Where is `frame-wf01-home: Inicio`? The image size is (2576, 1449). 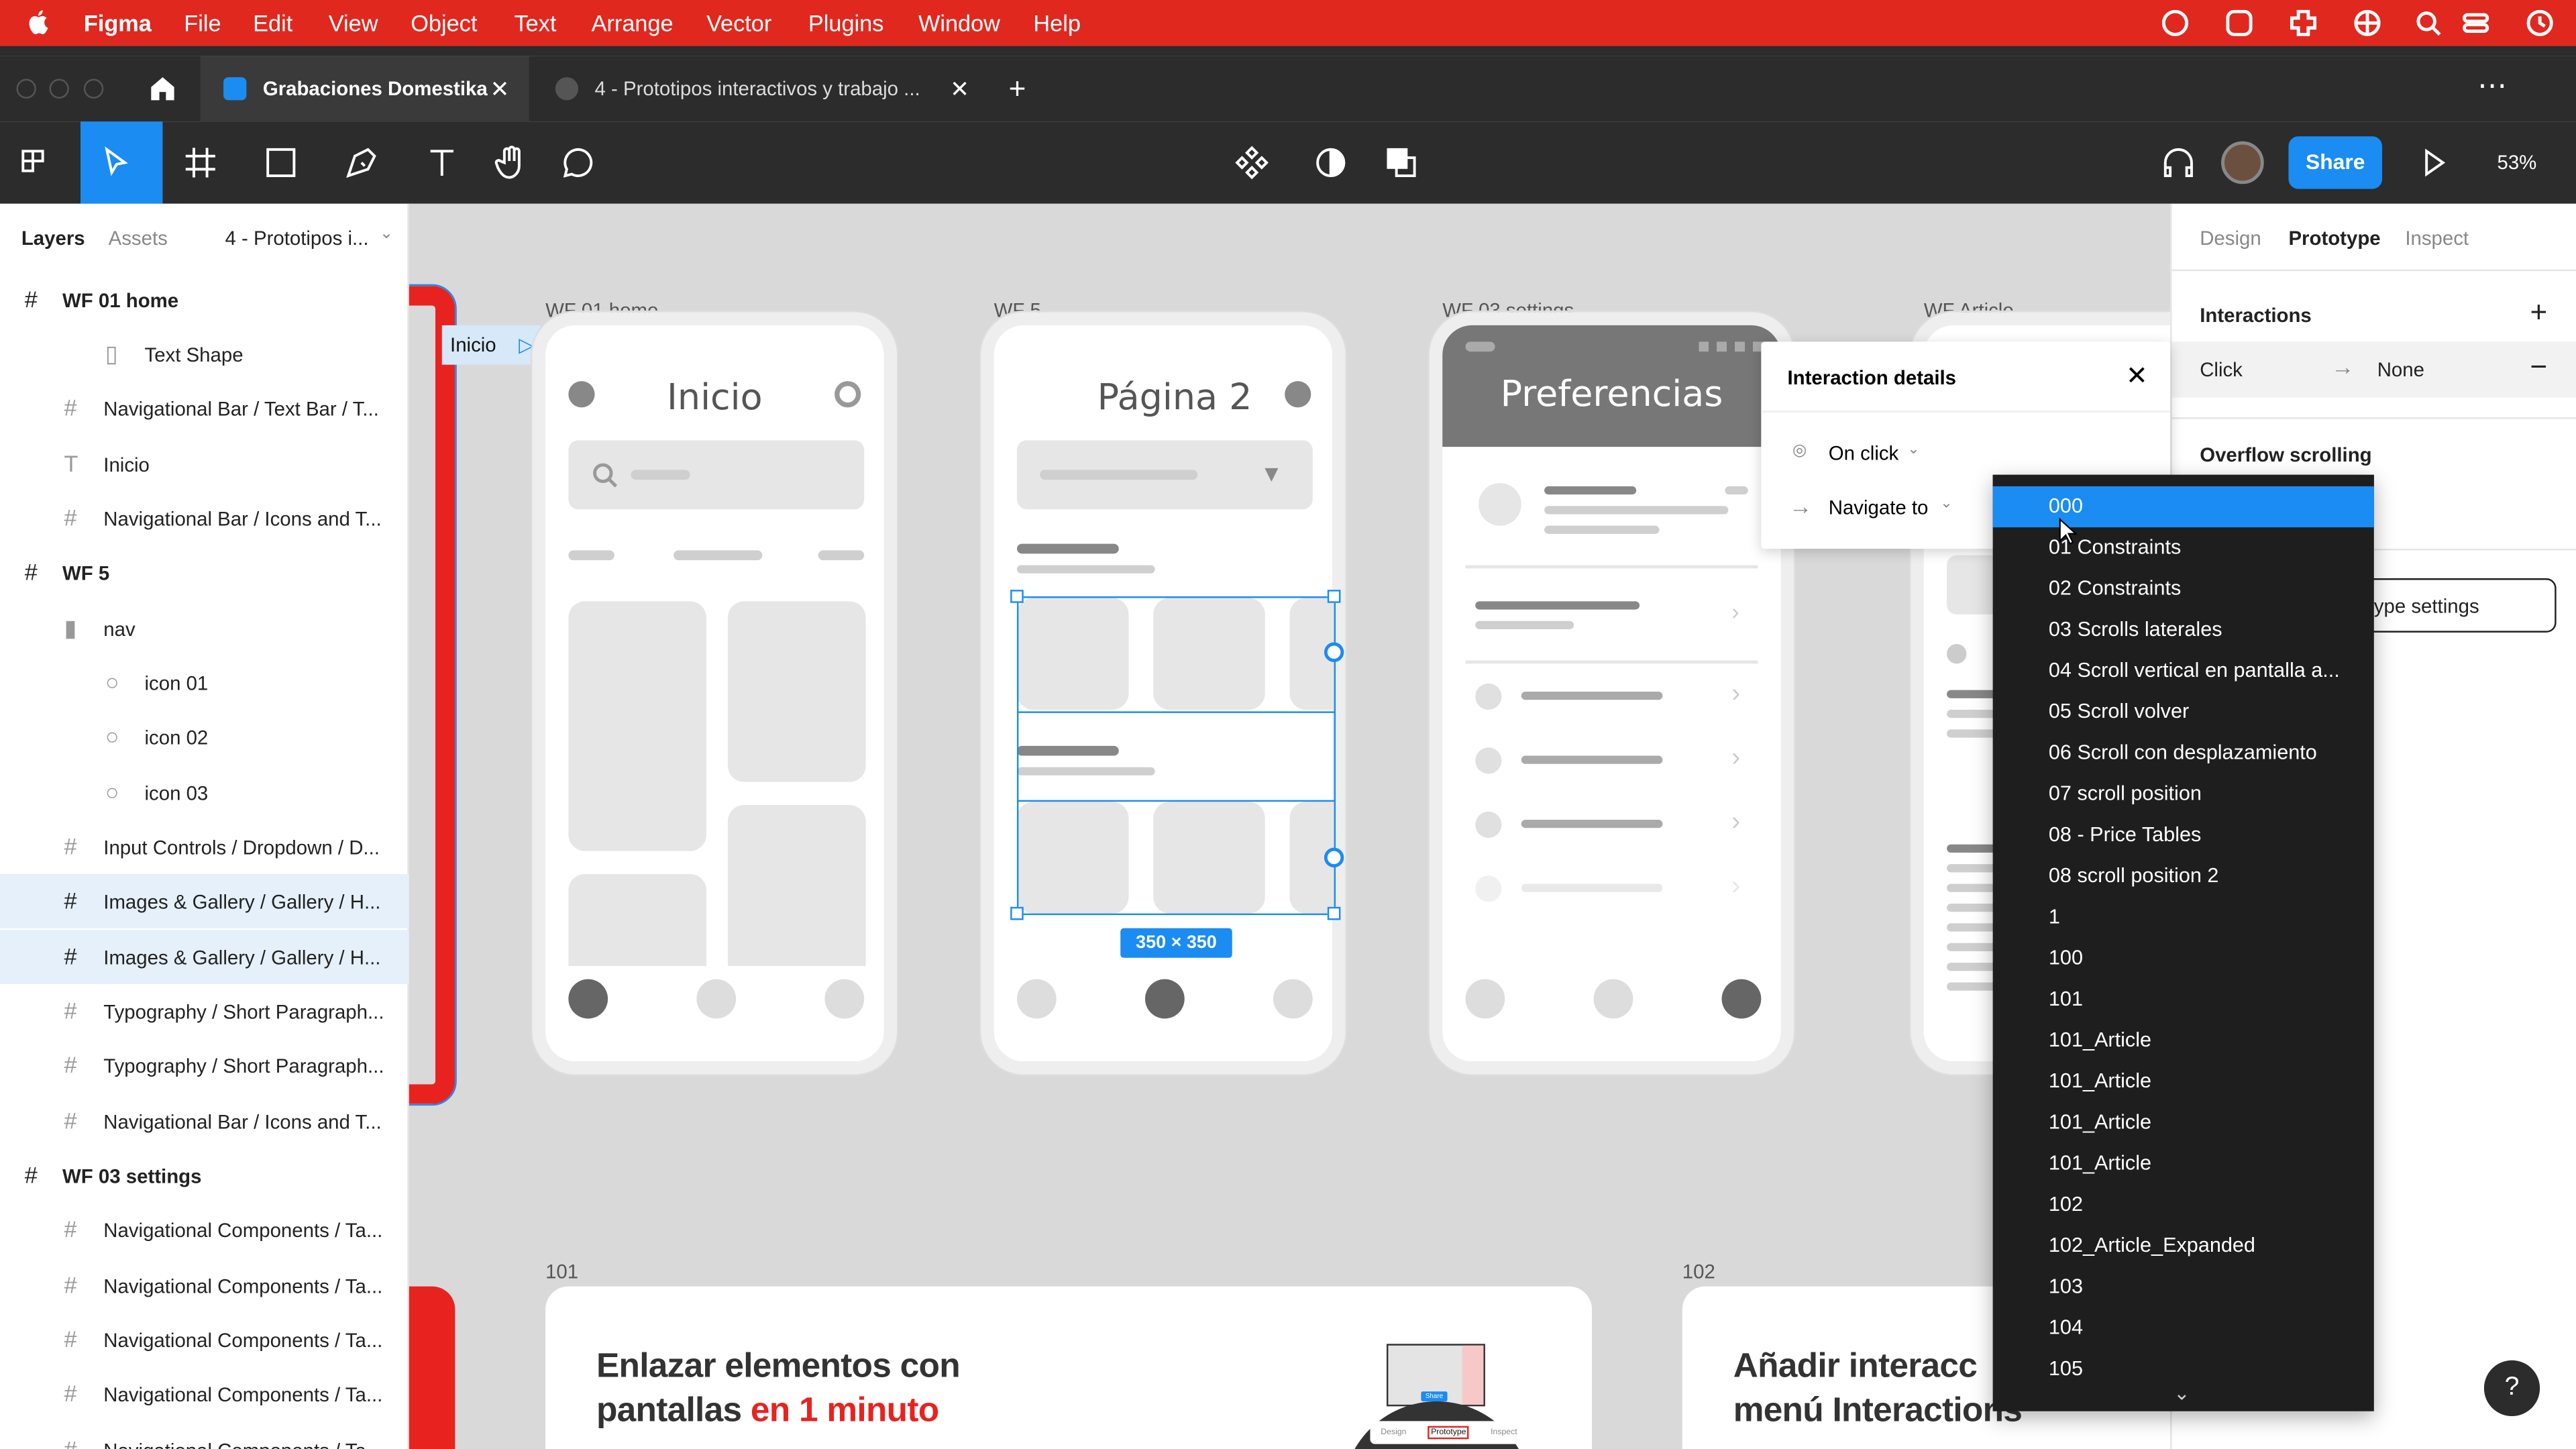
frame-wf01-home: Inicio is located at coordinates (715, 693).